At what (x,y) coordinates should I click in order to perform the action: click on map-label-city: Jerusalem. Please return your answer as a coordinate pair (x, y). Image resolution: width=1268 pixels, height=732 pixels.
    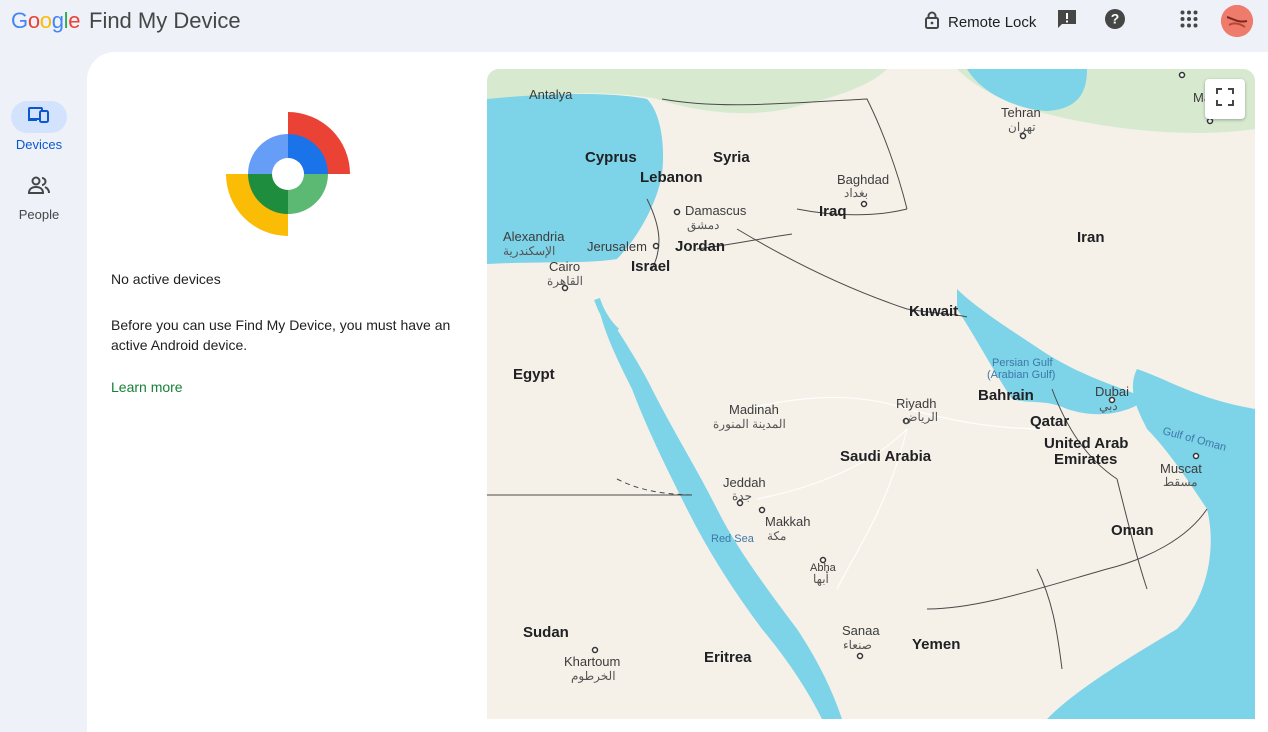
    Looking at the image, I should click on (617, 246).